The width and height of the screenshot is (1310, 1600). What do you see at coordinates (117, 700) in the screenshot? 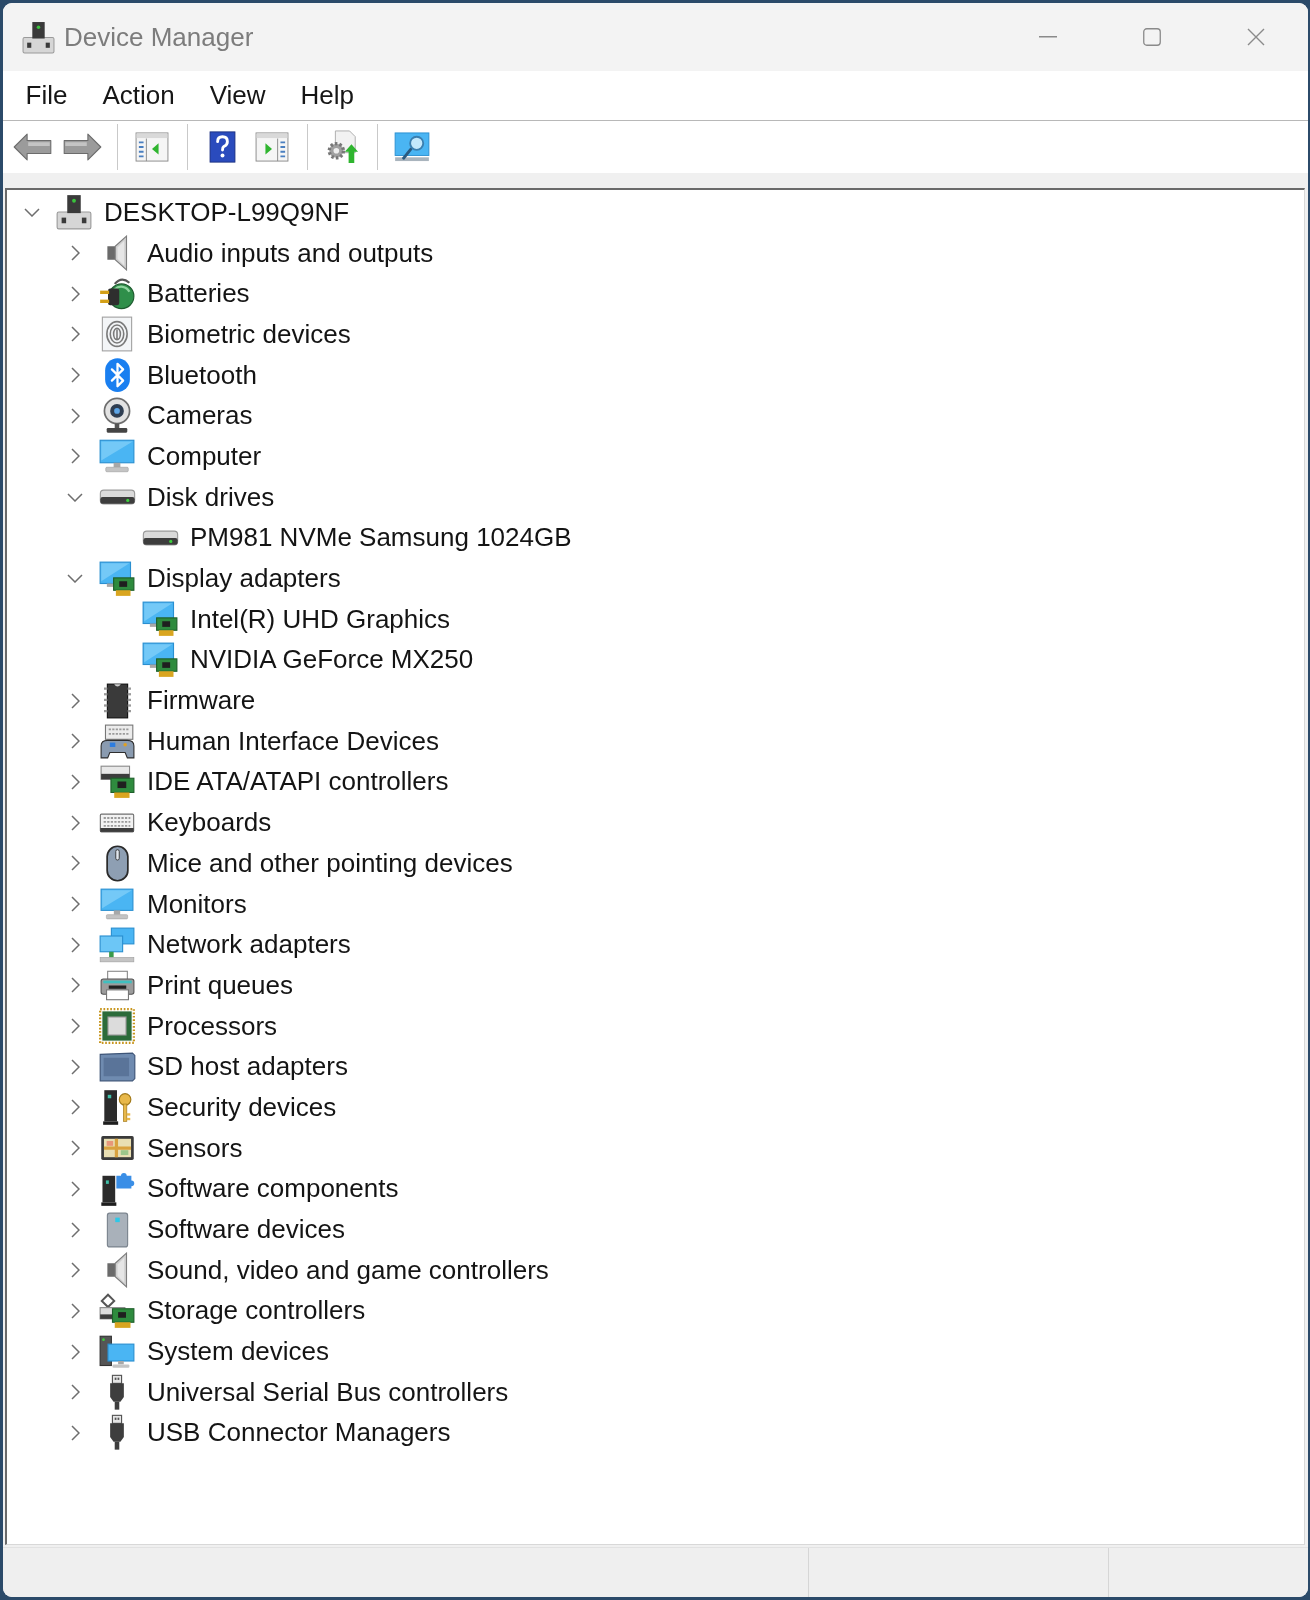
I see `chip-icon` at bounding box center [117, 700].